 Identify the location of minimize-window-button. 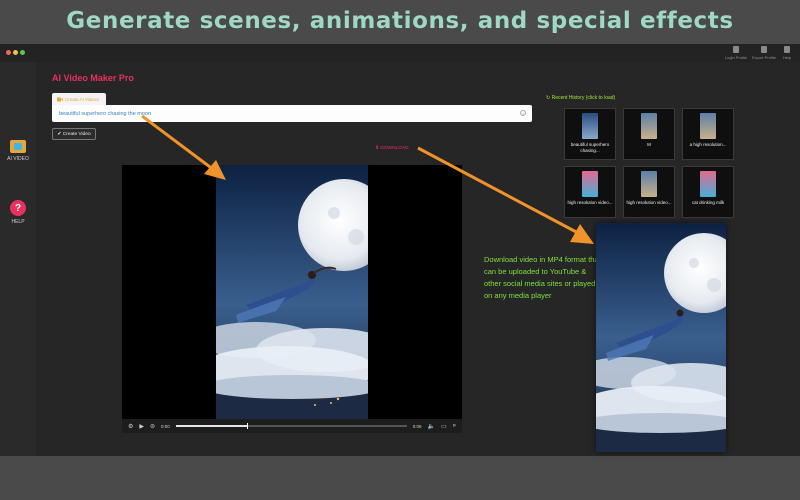
(15, 52).